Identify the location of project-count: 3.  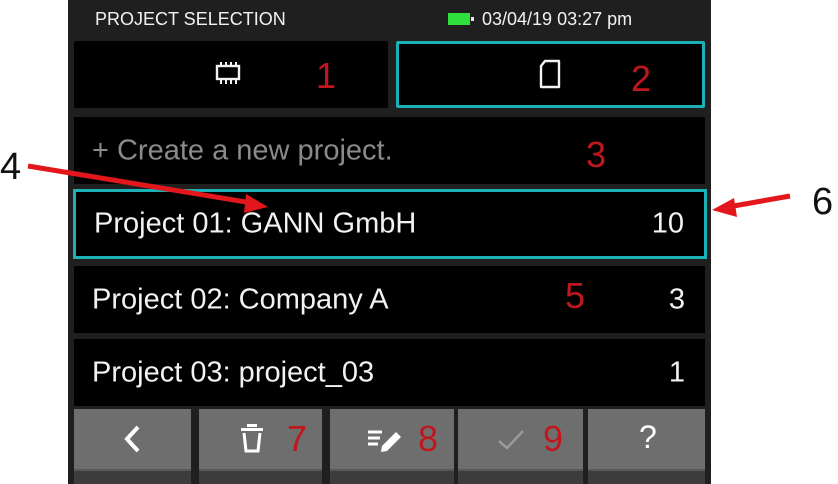
(676, 299).